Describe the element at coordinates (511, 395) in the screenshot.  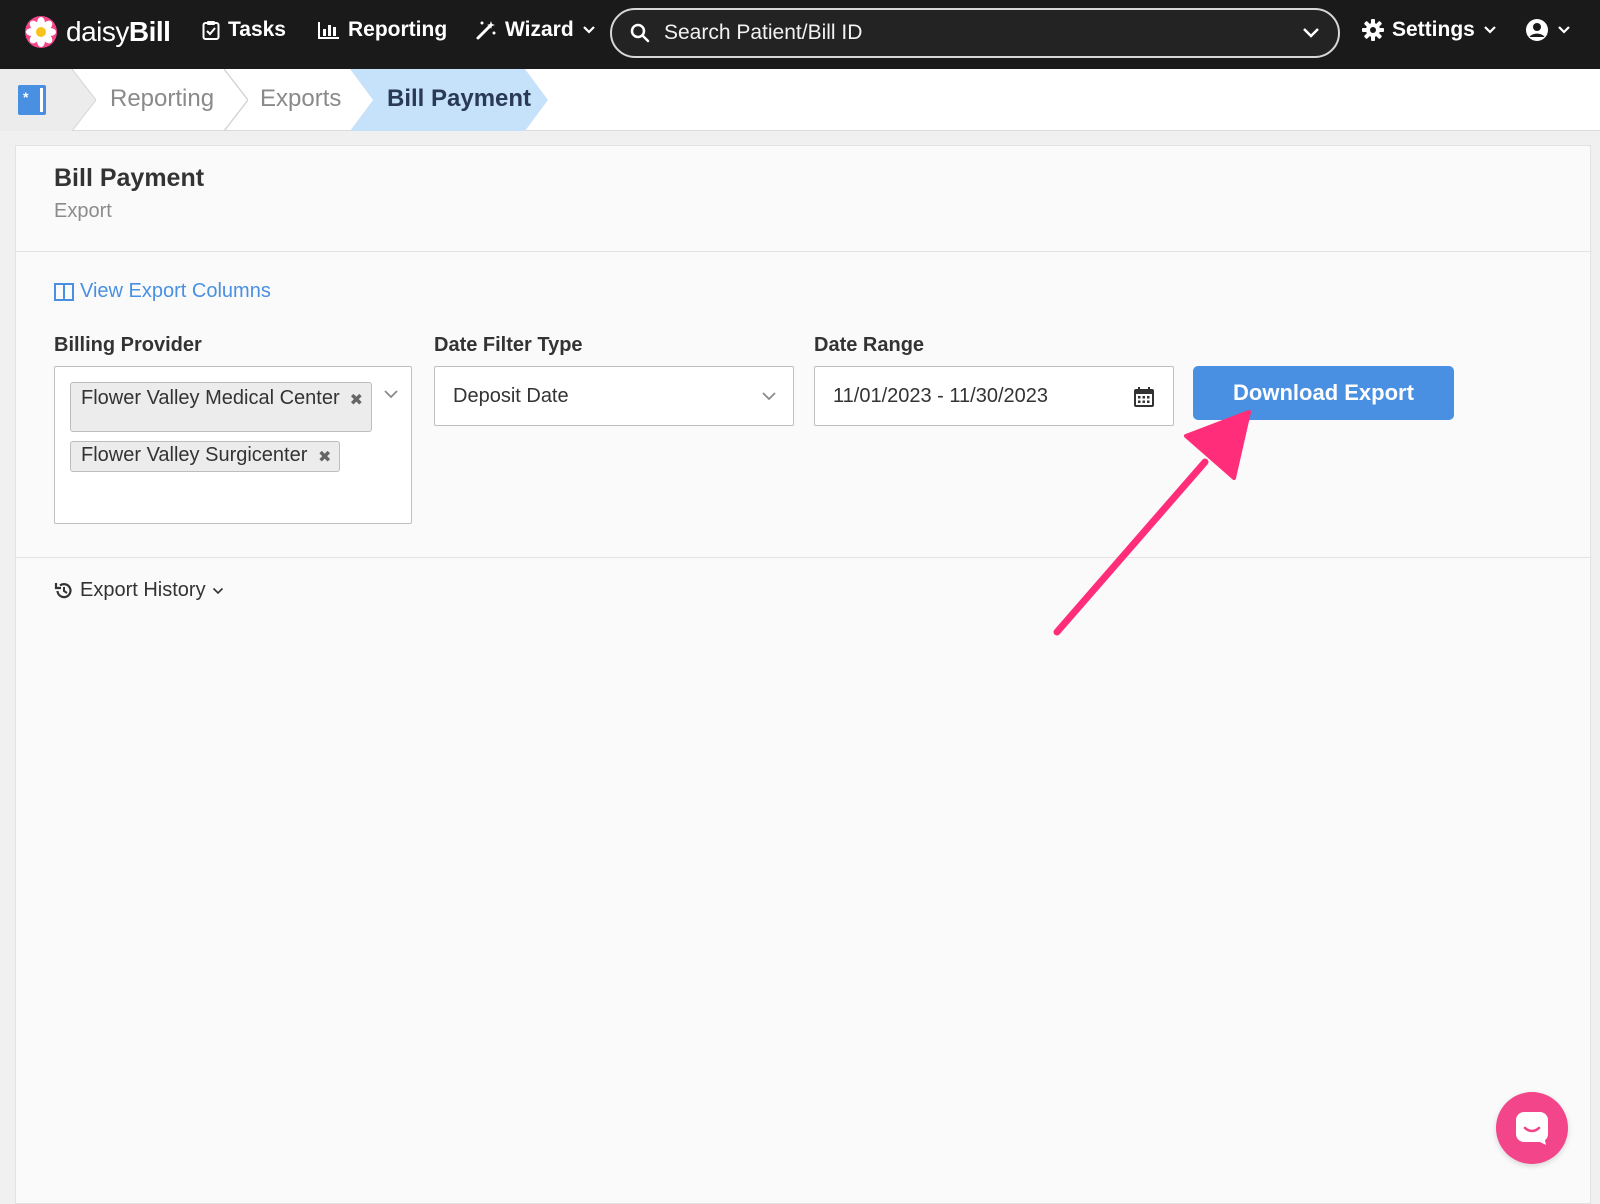
I see `date-filter-type-value: Deposit Date` at that location.